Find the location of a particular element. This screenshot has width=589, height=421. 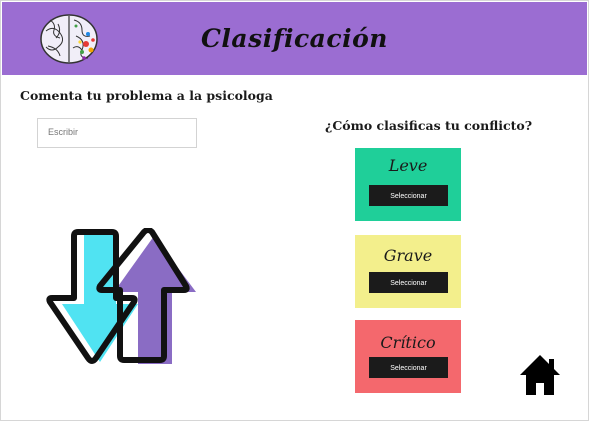

home-icon is located at coordinates (540, 375).